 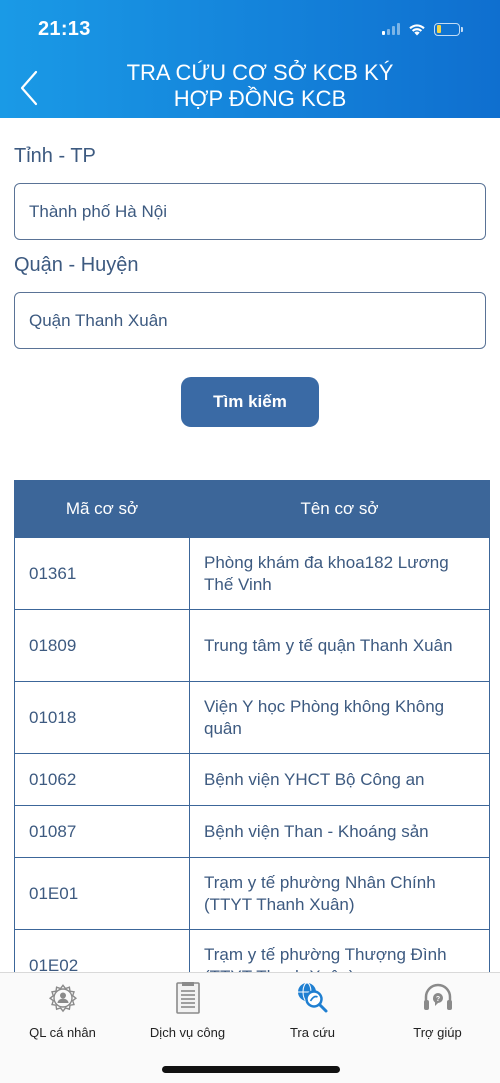 I want to click on wifi-icon, so click(x=417, y=30).